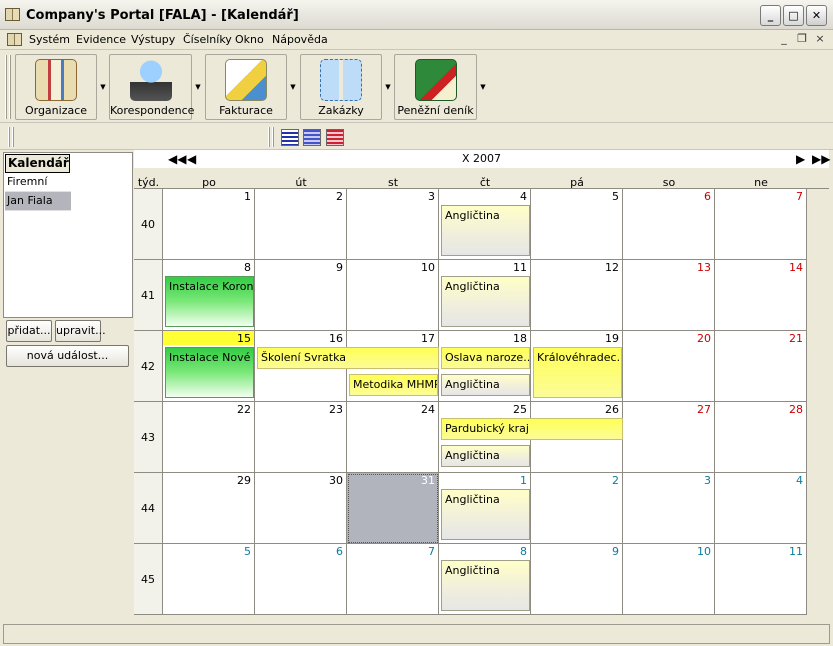  What do you see at coordinates (802, 39) in the screenshot?
I see `mdi-restore-button: ❐` at bounding box center [802, 39].